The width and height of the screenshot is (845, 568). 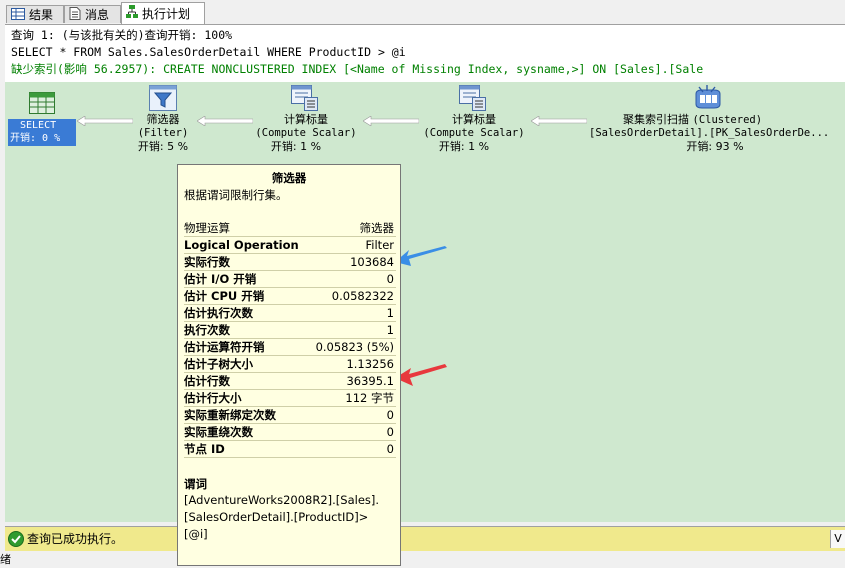 I want to click on tooltip-description: 根据谓词限制行集。, so click(x=236, y=195).